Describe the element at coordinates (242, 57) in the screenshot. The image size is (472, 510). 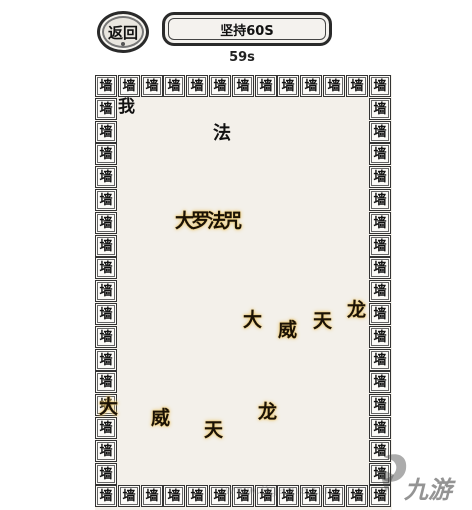
I see `countdown-timer: 59s` at that location.